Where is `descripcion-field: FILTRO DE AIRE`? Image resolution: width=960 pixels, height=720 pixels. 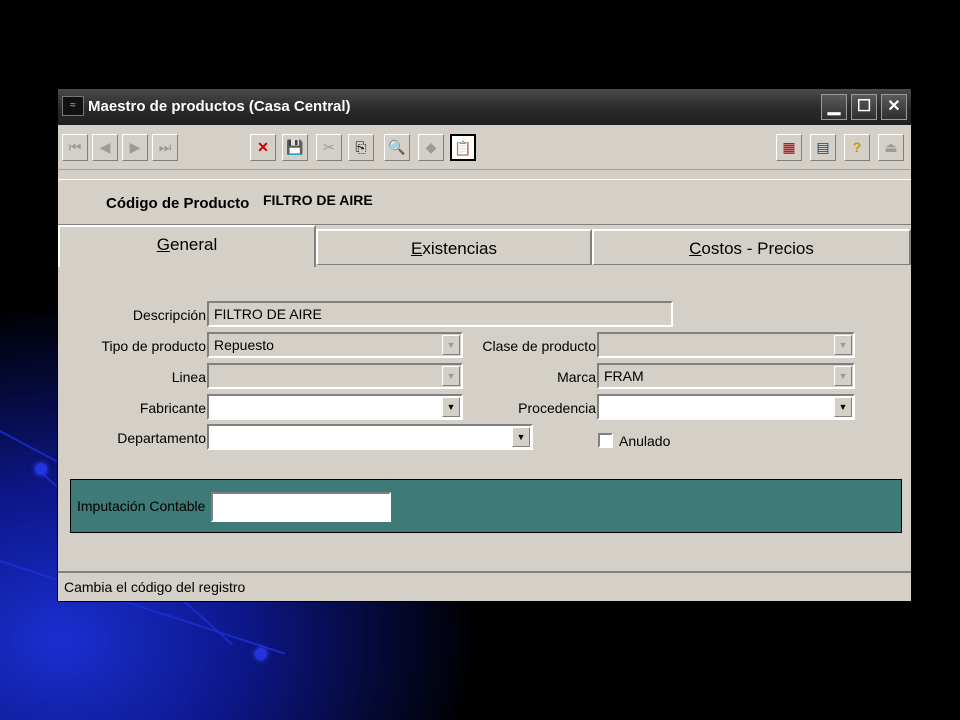
descripcion-field: FILTRO DE AIRE is located at coordinates (440, 314).